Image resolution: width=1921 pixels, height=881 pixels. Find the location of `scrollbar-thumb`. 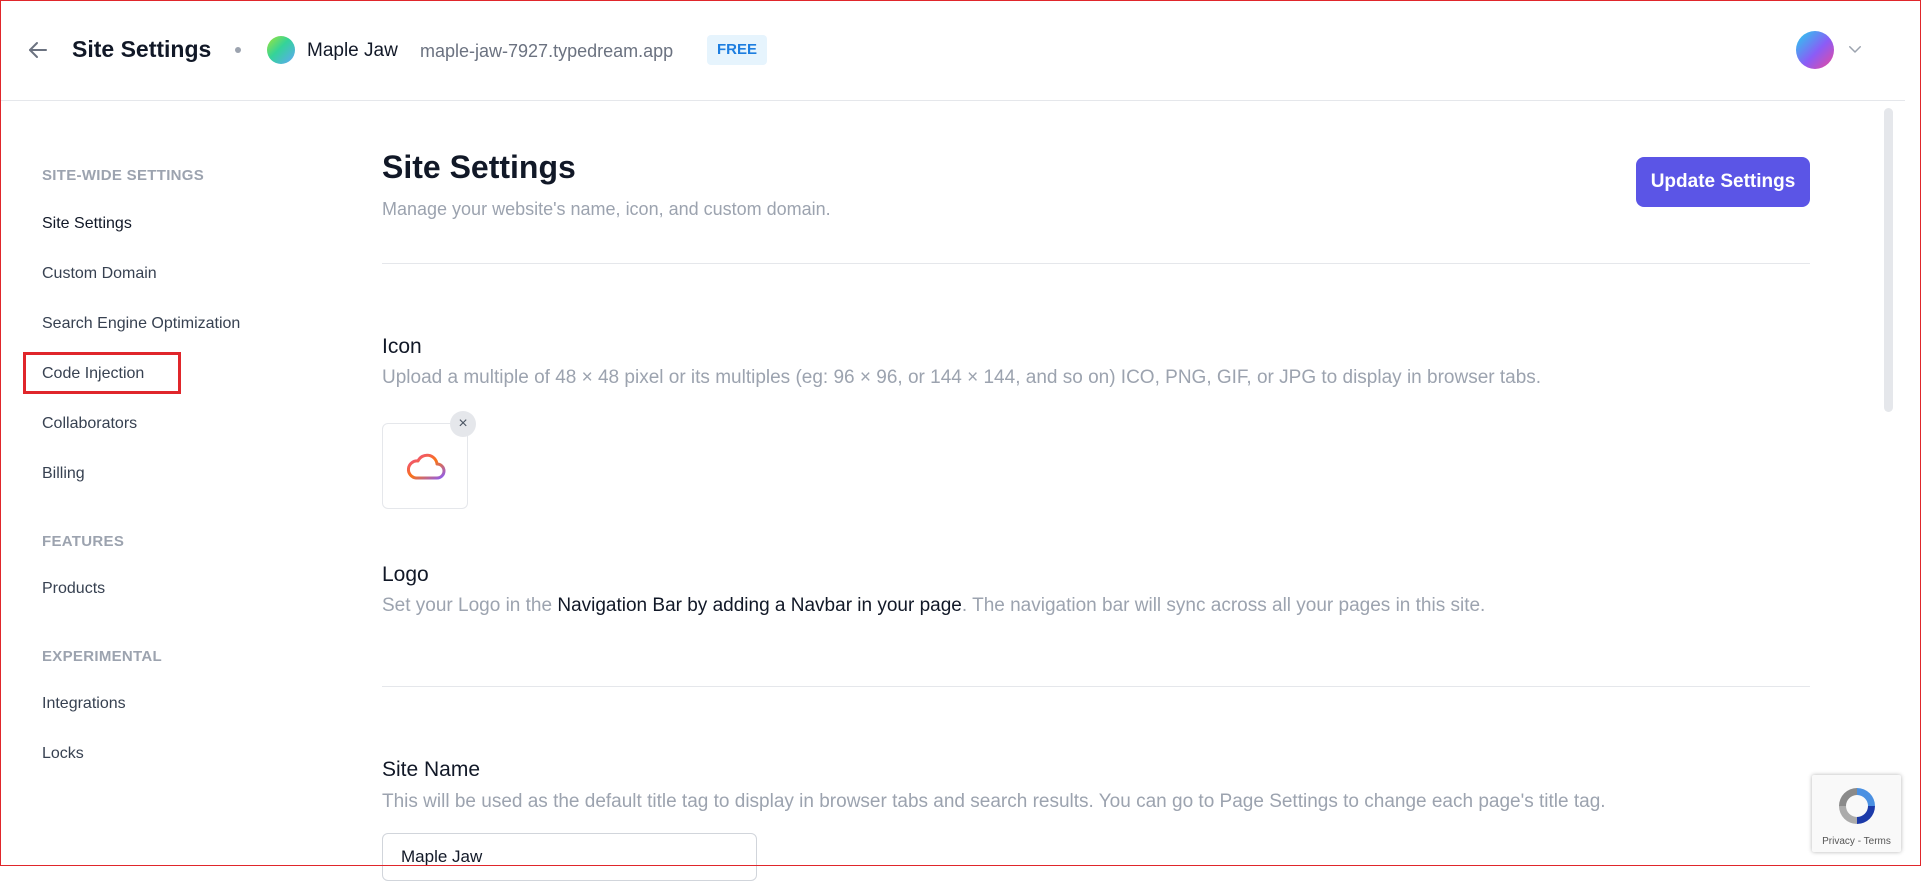

scrollbar-thumb is located at coordinates (1888, 260).